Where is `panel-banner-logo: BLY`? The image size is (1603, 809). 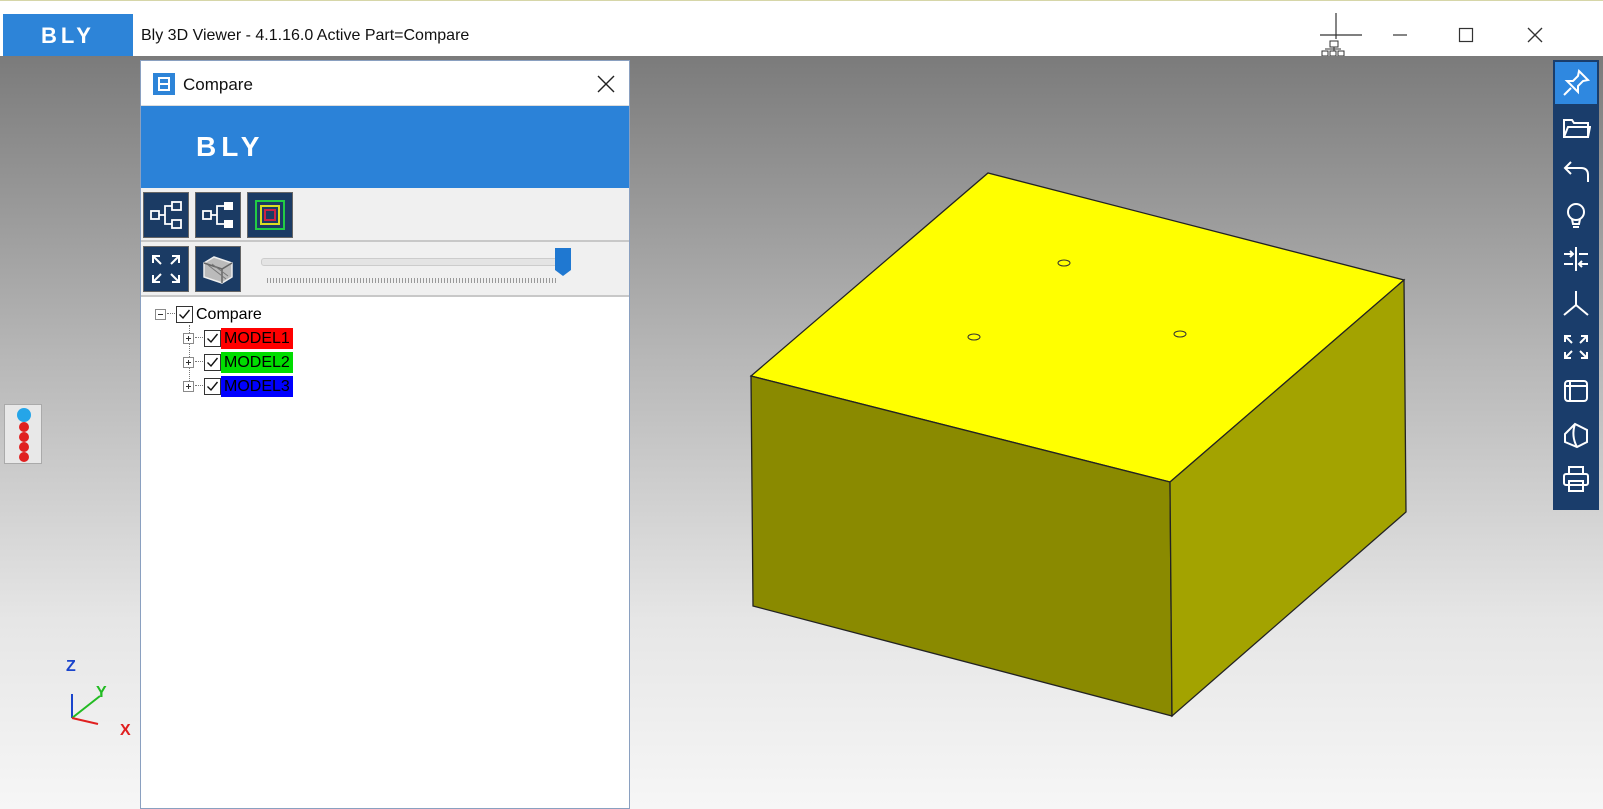 panel-banner-logo: BLY is located at coordinates (385, 147).